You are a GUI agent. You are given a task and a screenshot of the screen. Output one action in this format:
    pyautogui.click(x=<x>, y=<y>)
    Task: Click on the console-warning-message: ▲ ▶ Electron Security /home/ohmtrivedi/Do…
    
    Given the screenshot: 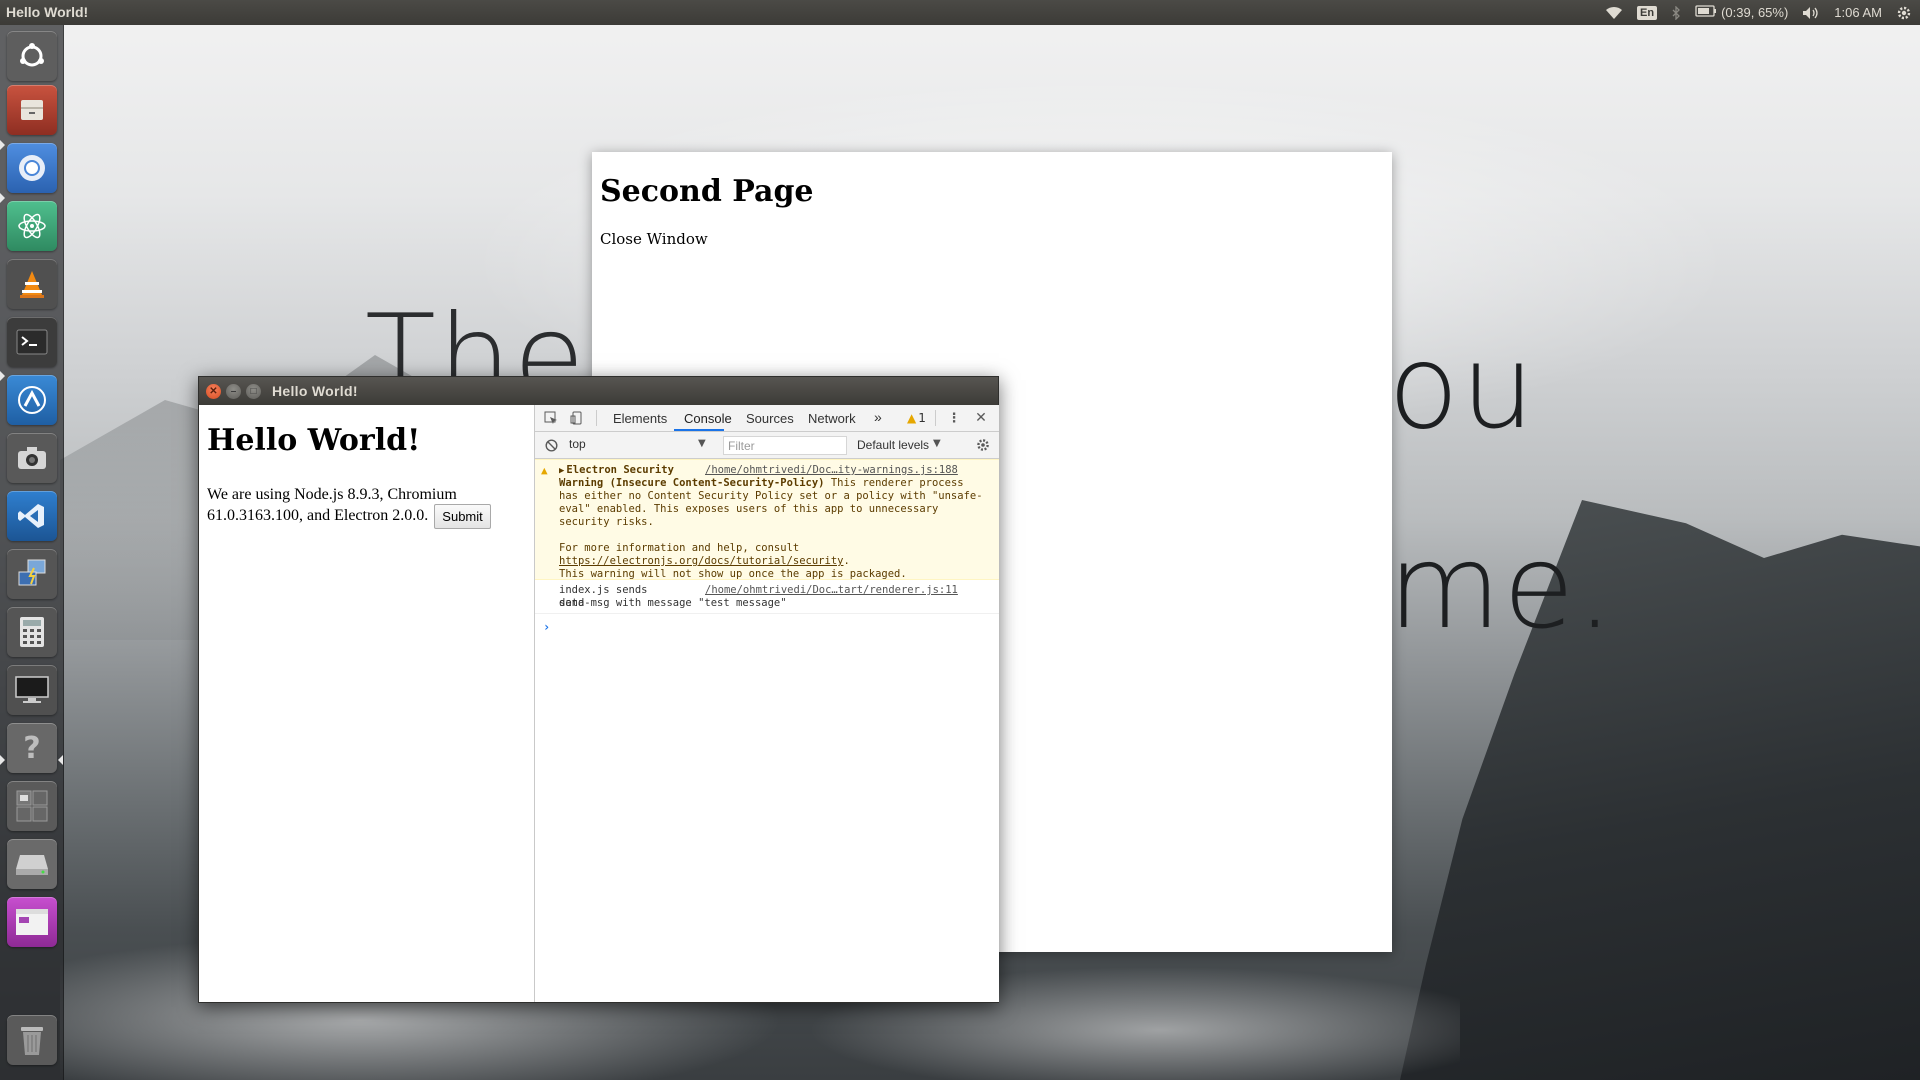 What is the action you would take?
    pyautogui.click(x=767, y=519)
    